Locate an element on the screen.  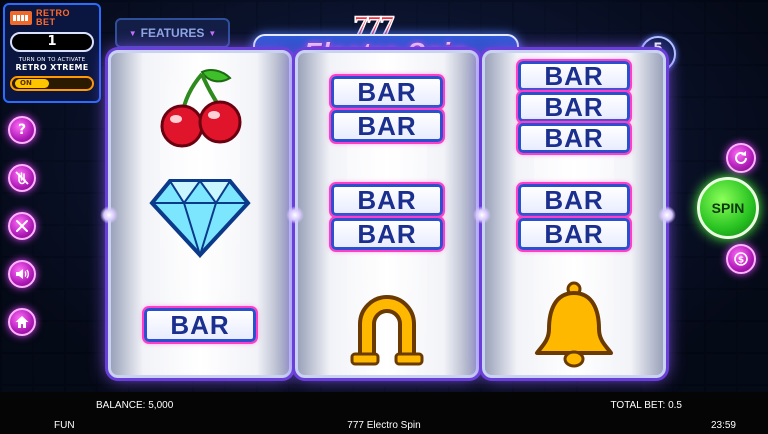
features-label: FEATURES is located at coordinates (172, 33).